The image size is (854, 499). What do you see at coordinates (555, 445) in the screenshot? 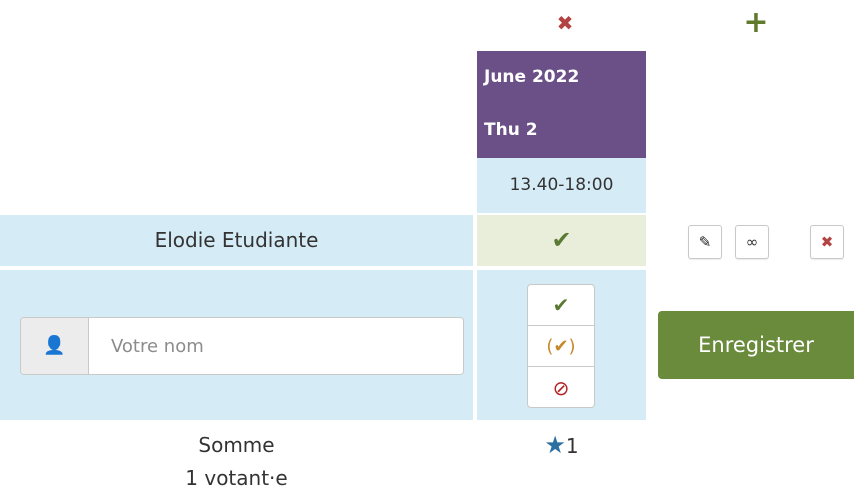
I see `star-icon: ★` at bounding box center [555, 445].